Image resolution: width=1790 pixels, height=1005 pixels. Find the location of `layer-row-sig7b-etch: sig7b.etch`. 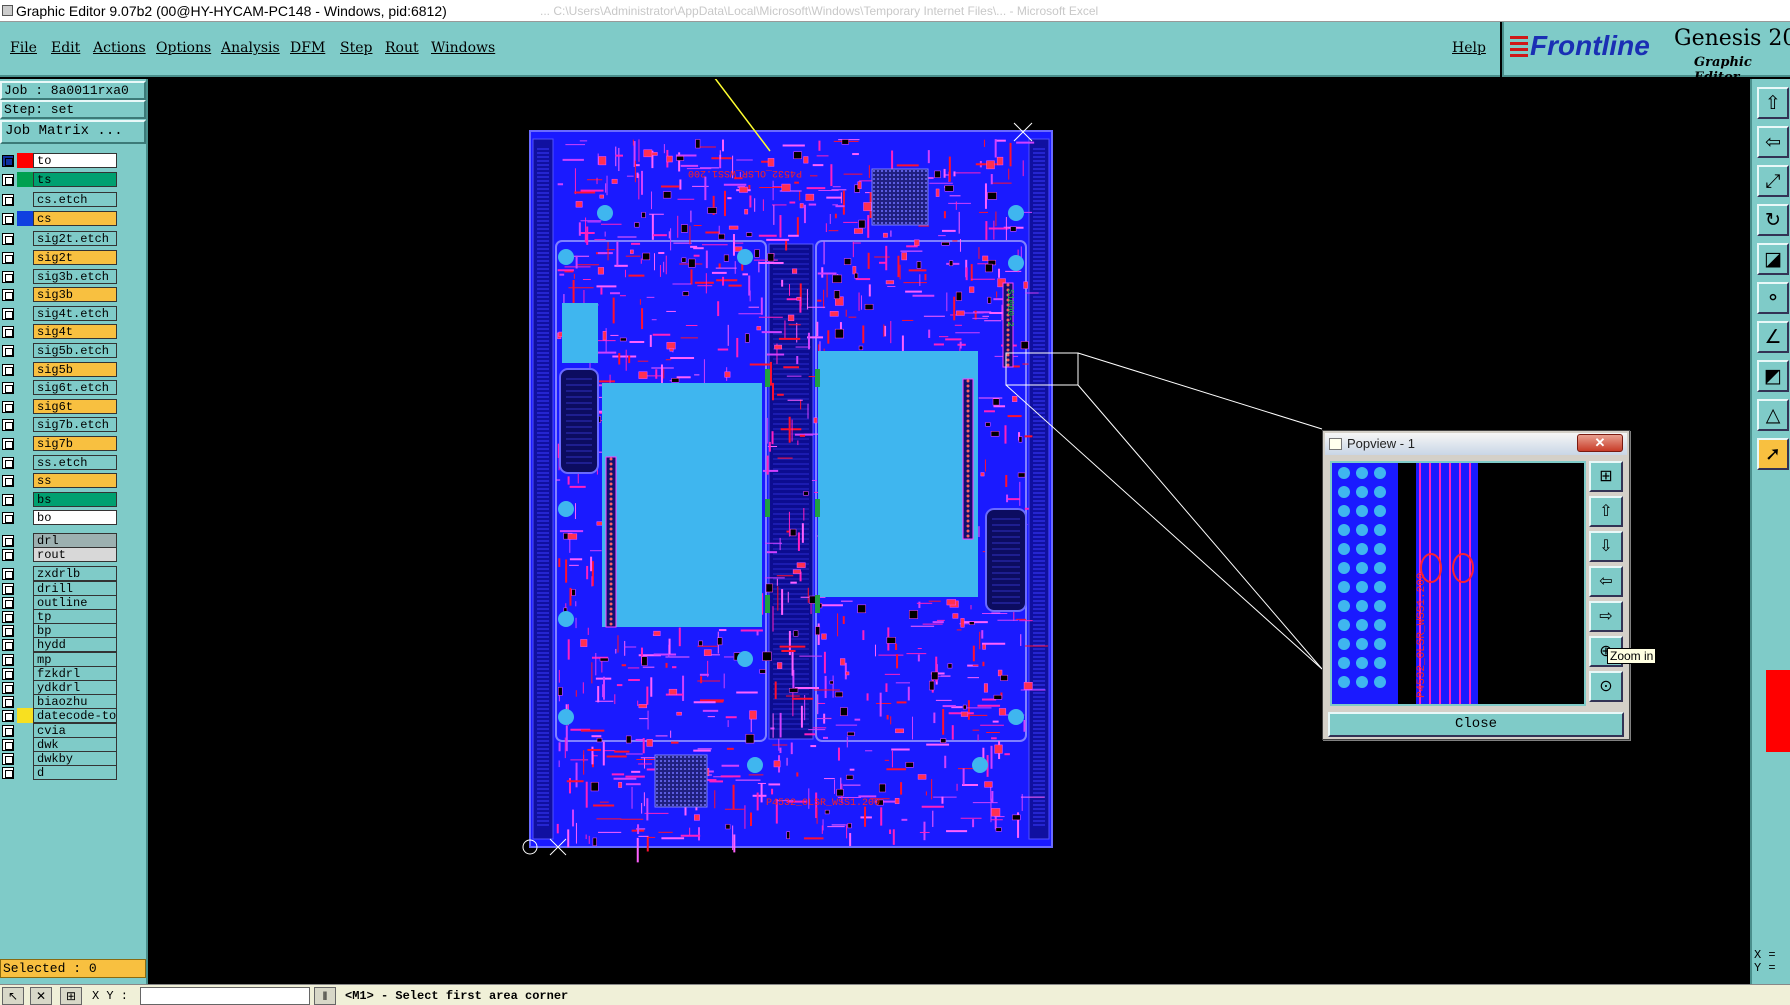

layer-row-sig7b-etch: sig7b.etch is located at coordinates (59, 424).